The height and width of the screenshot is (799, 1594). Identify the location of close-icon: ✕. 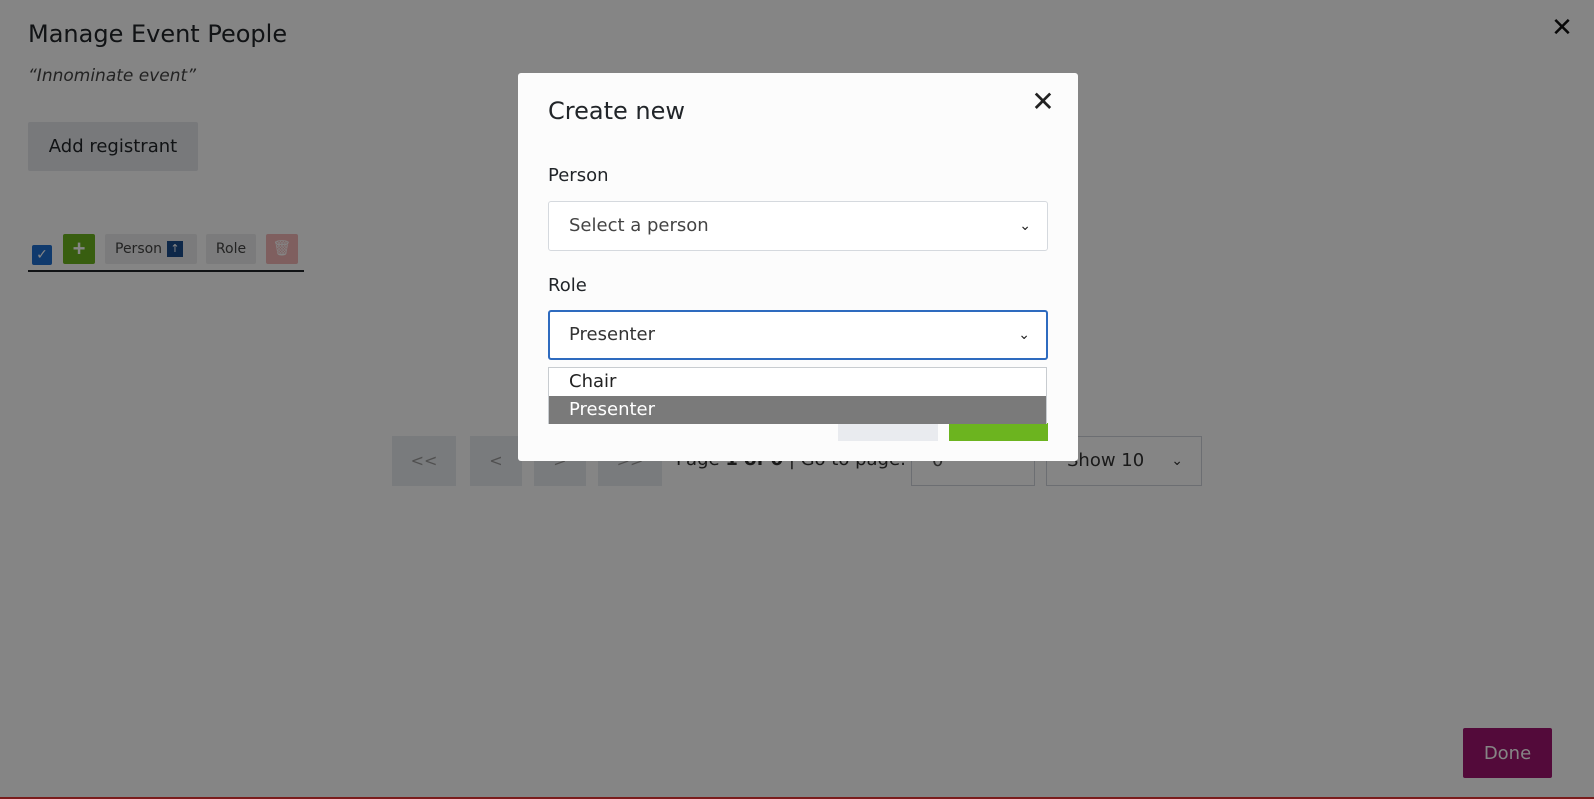
(1043, 102).